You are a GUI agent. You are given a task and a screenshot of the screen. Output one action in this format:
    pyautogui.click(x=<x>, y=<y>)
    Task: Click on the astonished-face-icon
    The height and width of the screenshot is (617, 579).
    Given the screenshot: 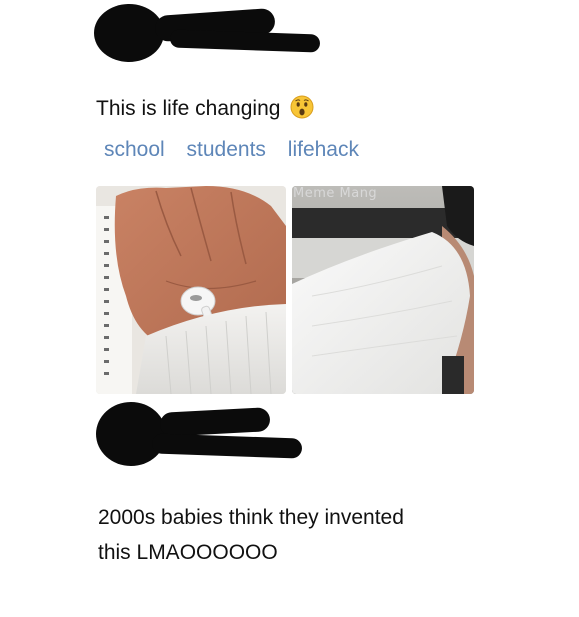 What is the action you would take?
    pyautogui.click(x=302, y=110)
    